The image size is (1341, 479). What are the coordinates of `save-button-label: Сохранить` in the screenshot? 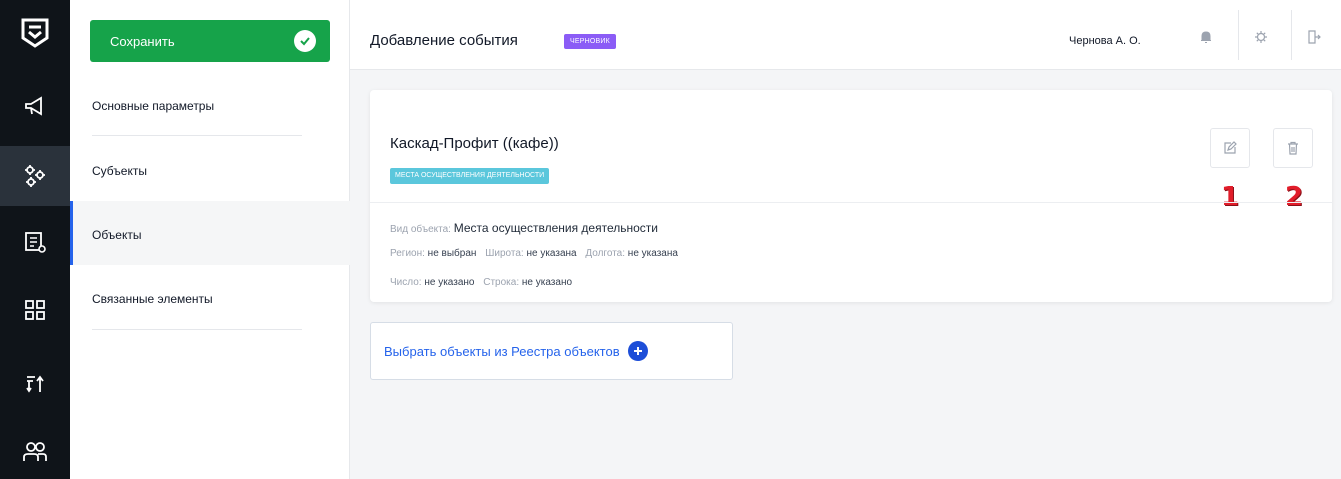 It's located at (142, 41).